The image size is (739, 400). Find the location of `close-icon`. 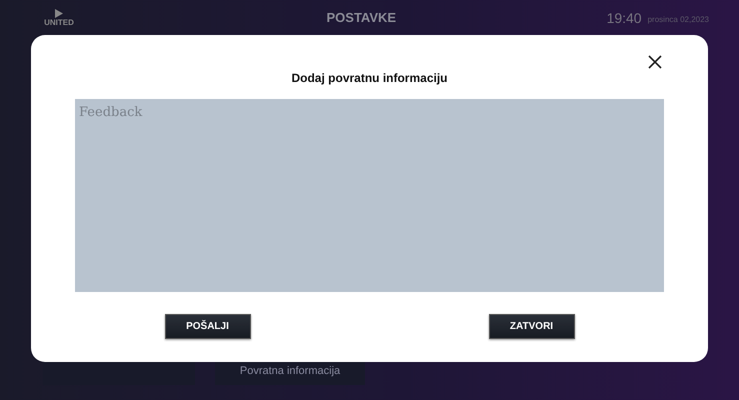

close-icon is located at coordinates (655, 62).